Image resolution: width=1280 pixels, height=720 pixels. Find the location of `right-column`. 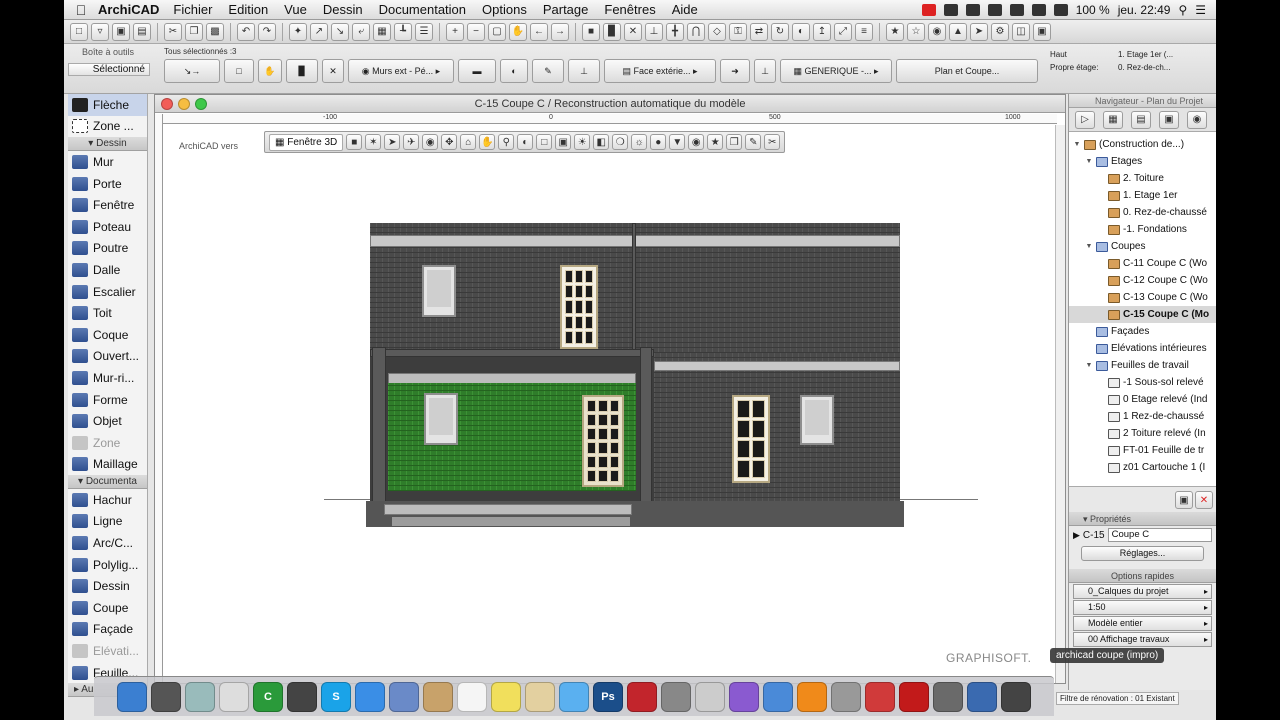

right-column is located at coordinates (646, 425).